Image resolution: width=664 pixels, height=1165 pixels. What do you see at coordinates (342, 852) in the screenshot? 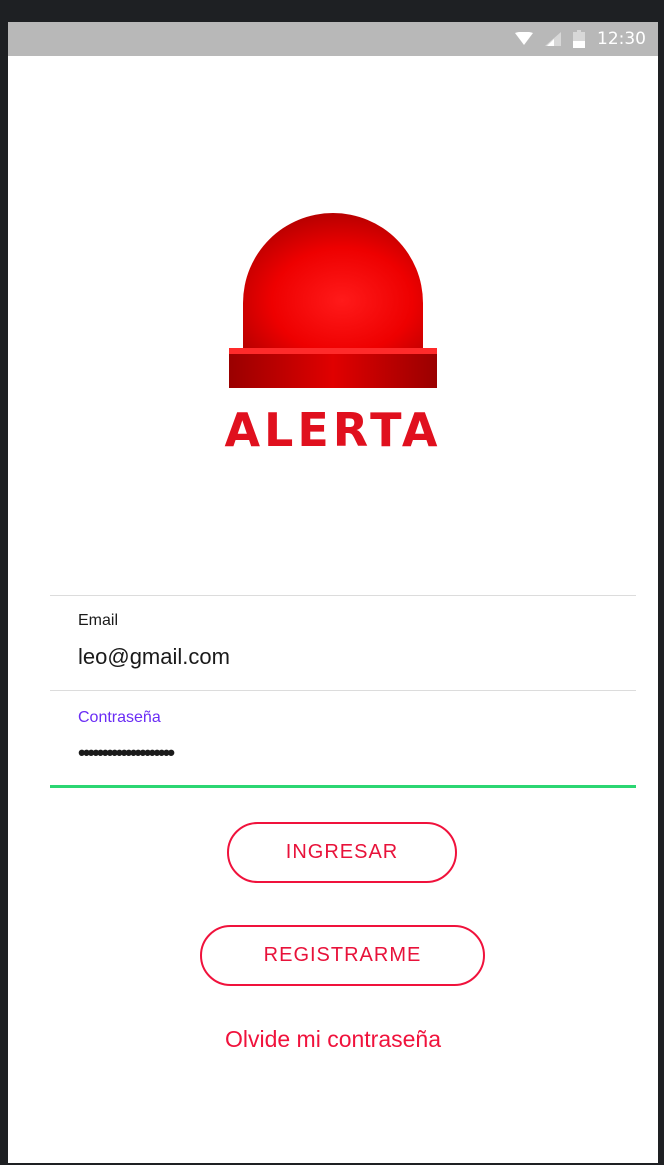
I see `login-button: INGRESAR` at bounding box center [342, 852].